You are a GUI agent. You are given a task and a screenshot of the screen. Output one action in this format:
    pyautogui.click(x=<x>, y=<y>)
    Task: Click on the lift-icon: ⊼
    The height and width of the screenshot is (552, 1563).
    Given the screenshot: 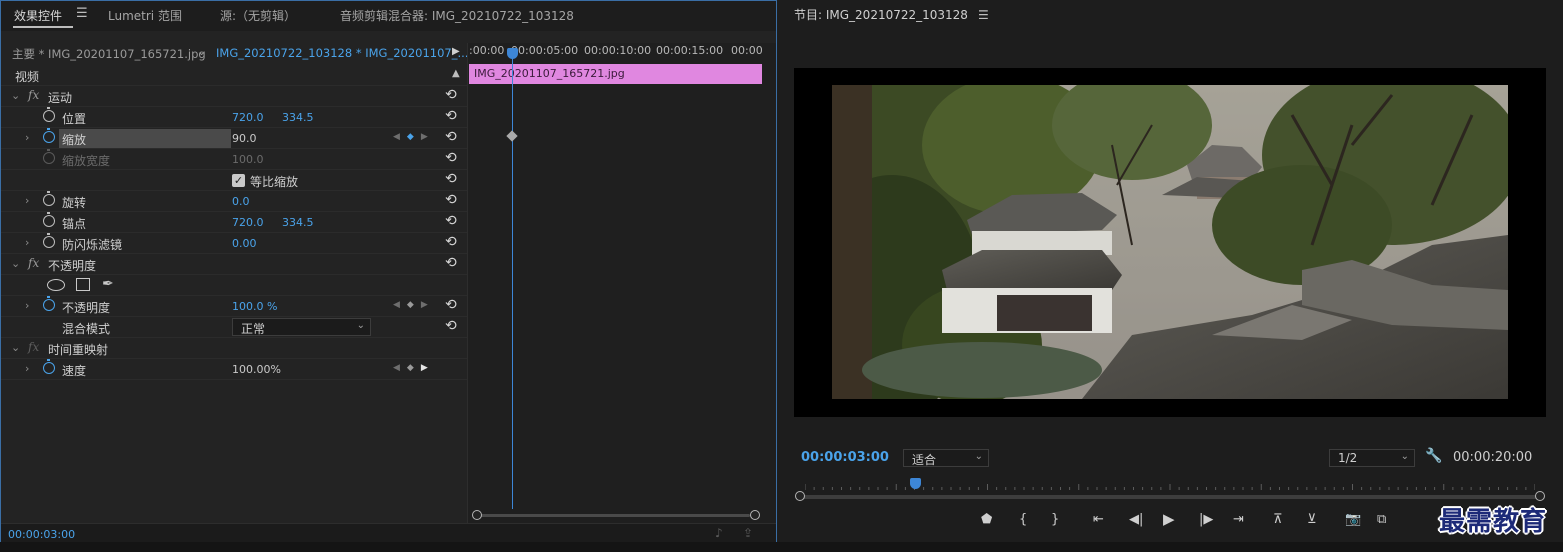 What is the action you would take?
    pyautogui.click(x=1278, y=519)
    